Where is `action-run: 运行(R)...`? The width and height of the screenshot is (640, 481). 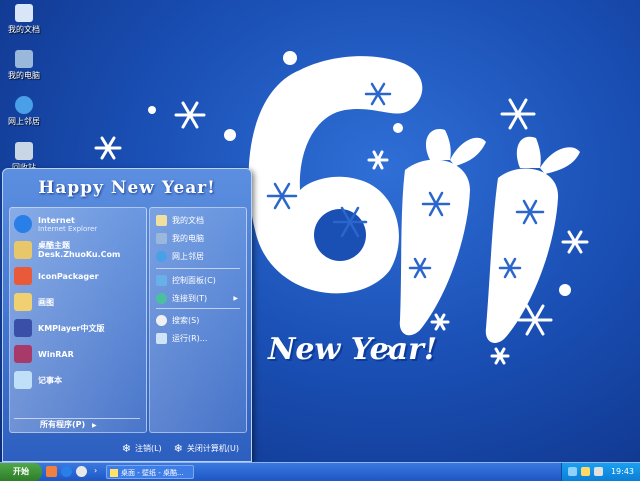 action-run: 运行(R)... is located at coordinates (199, 338).